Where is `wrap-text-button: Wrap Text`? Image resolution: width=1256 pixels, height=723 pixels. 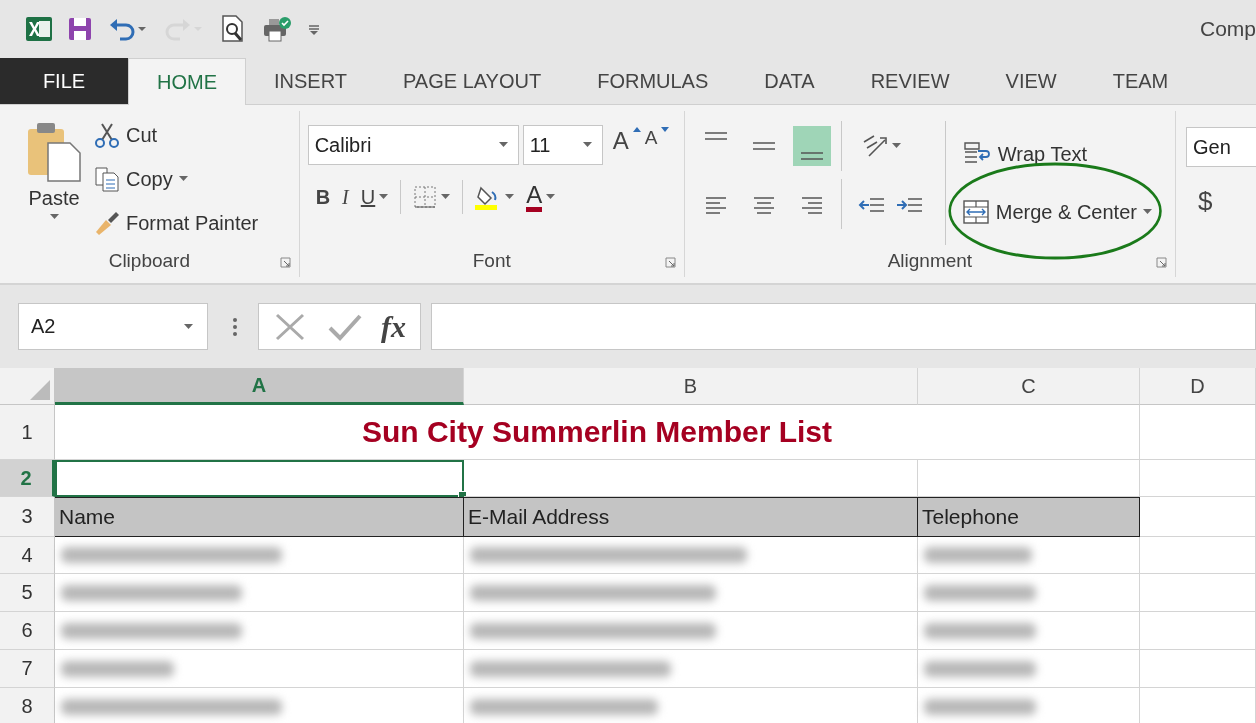 wrap-text-button: Wrap Text is located at coordinates (1056, 154).